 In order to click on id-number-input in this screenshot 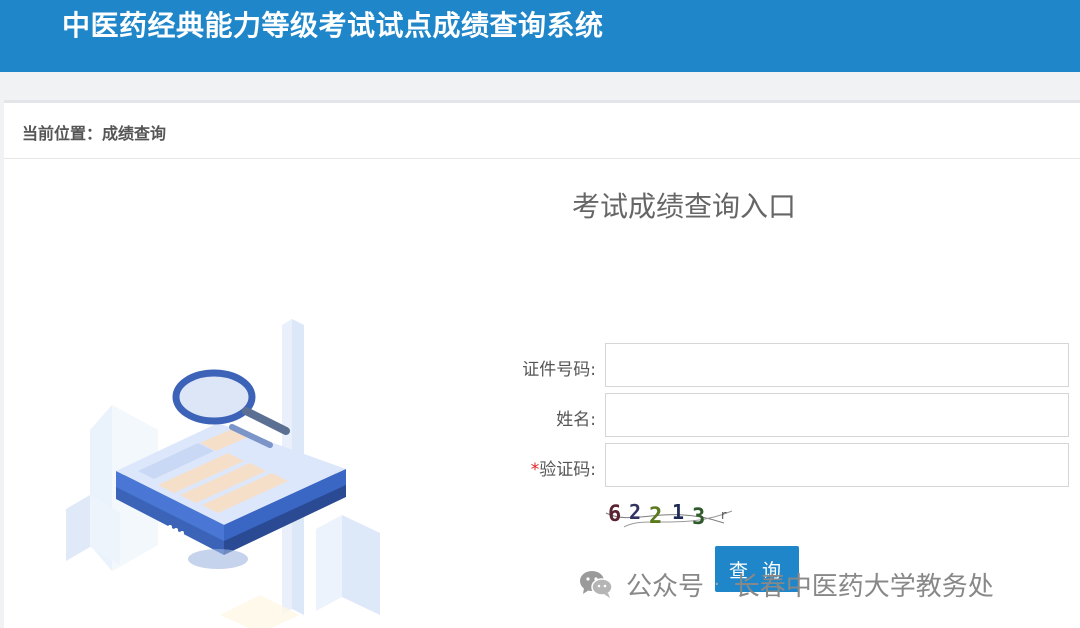, I will do `click(837, 365)`.